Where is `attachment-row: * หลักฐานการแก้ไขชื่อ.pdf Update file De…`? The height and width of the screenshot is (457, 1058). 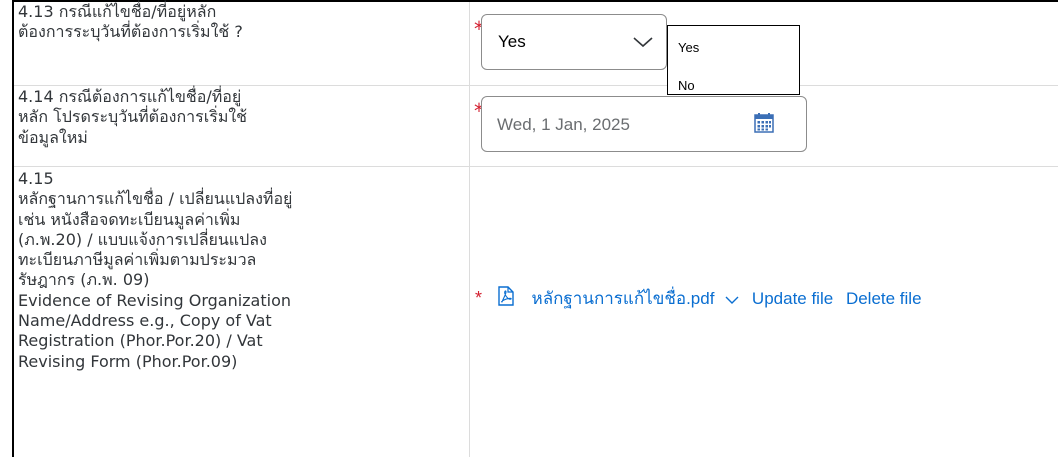 attachment-row: * หลักฐานการแก้ไขชื่อ.pdf Update file De… is located at coordinates (760, 299).